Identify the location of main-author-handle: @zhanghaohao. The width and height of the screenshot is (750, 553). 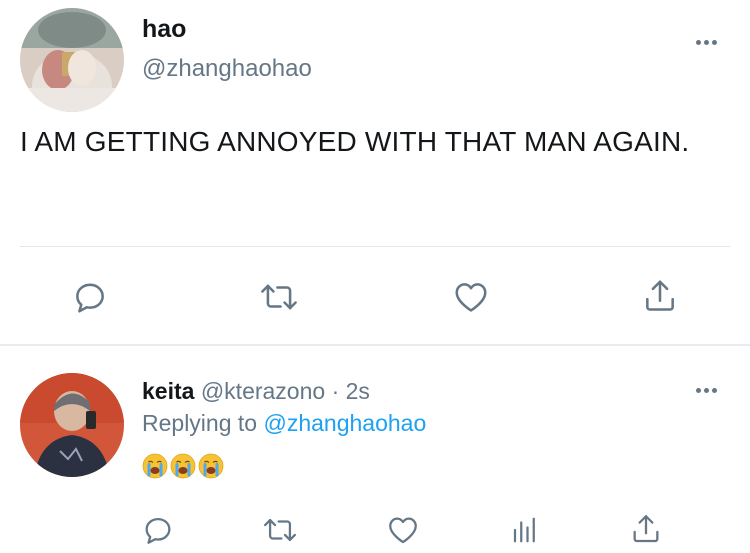
(227, 69).